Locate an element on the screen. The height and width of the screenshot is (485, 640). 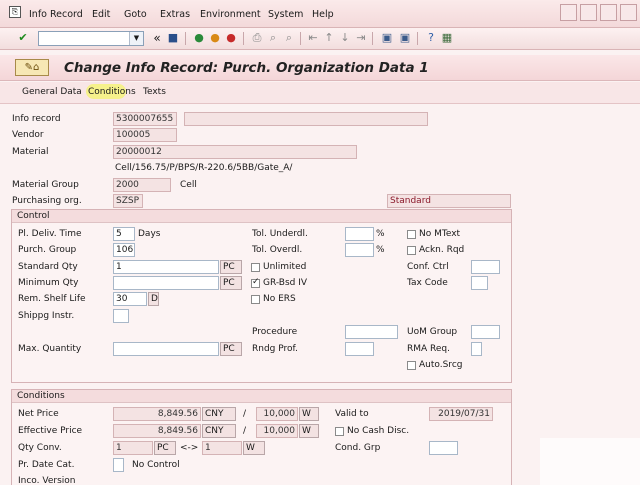
menu-environment: Environment is located at coordinates (230, 14).